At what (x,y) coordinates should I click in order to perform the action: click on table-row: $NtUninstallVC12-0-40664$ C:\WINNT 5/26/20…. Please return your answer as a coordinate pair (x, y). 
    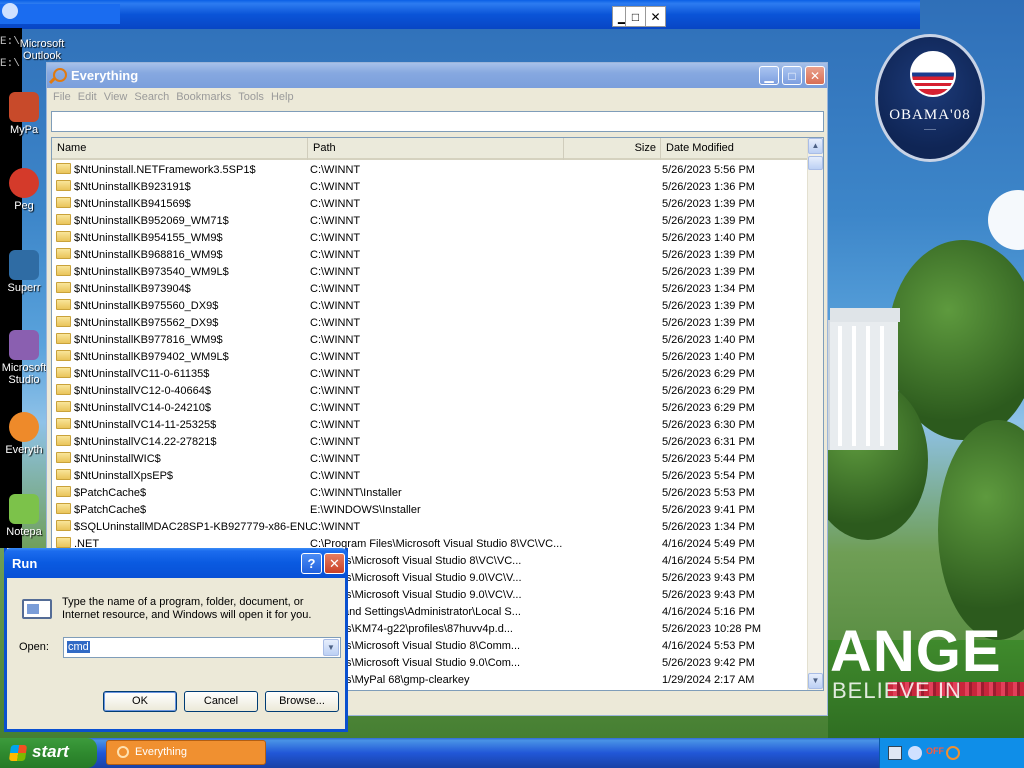
    Looking at the image, I should click on (430, 391).